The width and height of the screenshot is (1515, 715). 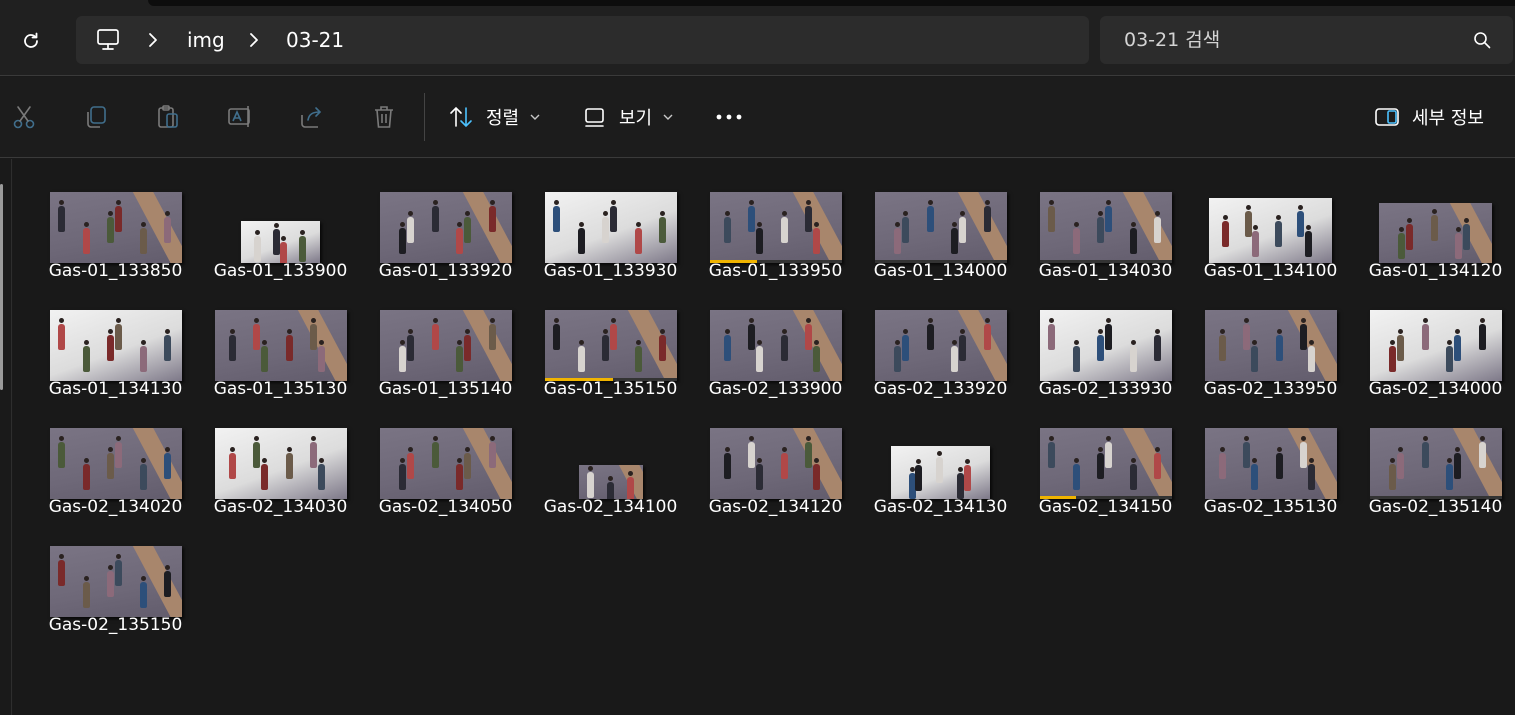 What do you see at coordinates (1429, 117) in the screenshot?
I see `details-pane-button: 세부 정보` at bounding box center [1429, 117].